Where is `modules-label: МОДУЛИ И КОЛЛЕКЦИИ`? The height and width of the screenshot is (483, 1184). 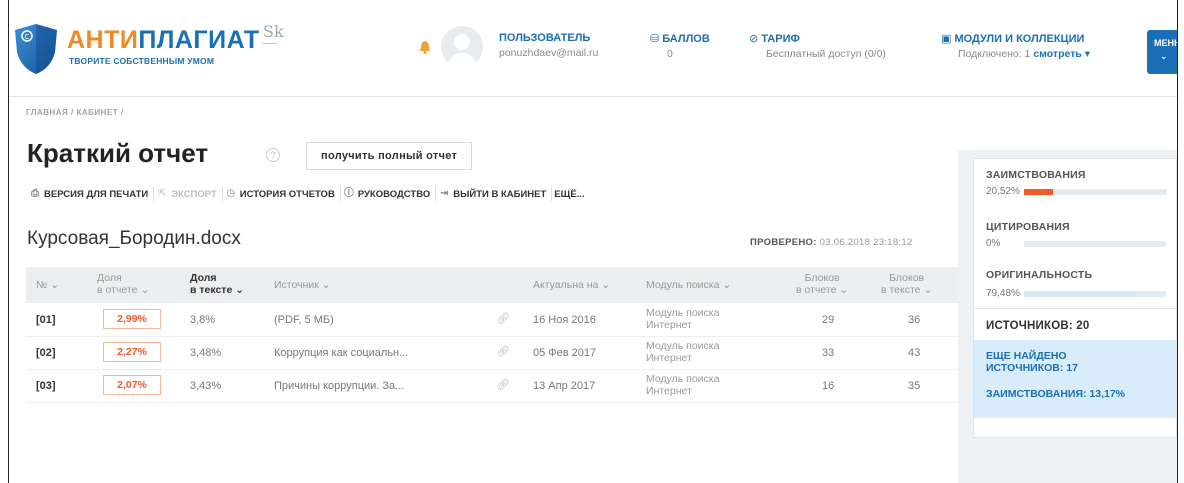 modules-label: МОДУЛИ И КОЛЛЕКЦИИ is located at coordinates (1019, 39).